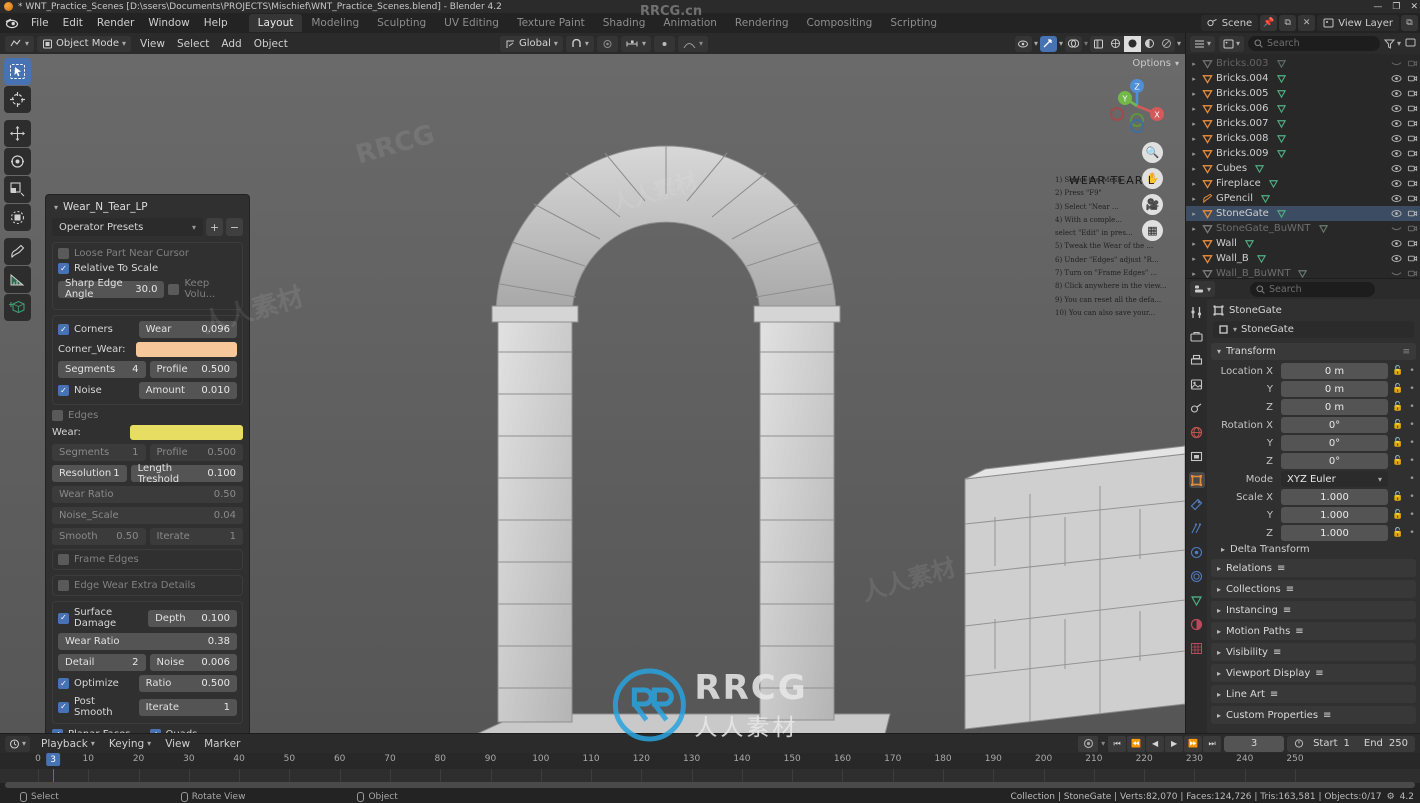  What do you see at coordinates (1313, 610) in the screenshot?
I see `panel-instancing: ▸ Instancing ≡` at bounding box center [1313, 610].